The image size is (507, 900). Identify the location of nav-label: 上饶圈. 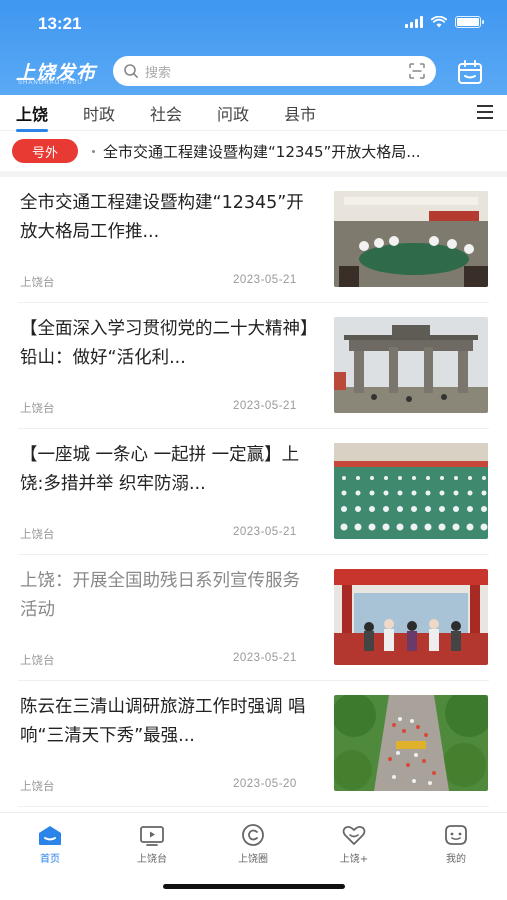
(253, 859).